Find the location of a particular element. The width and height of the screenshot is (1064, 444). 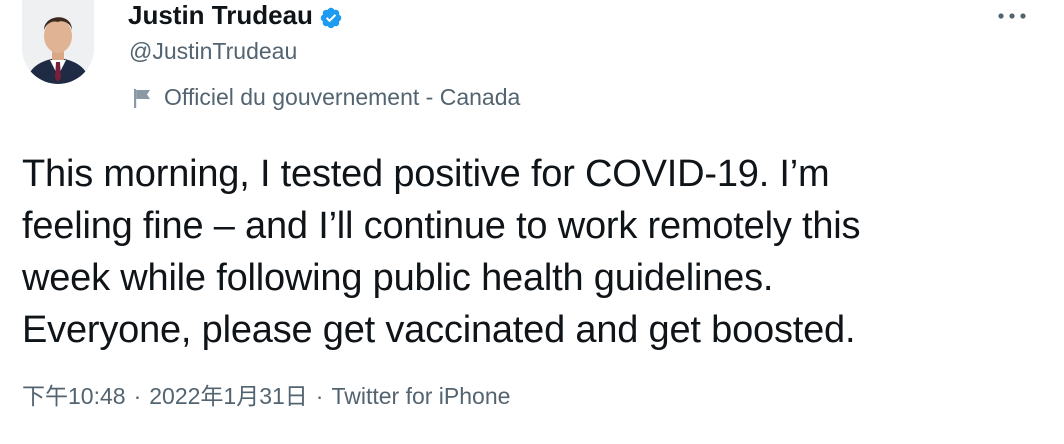

more-dots-icon is located at coordinates (1012, 16).